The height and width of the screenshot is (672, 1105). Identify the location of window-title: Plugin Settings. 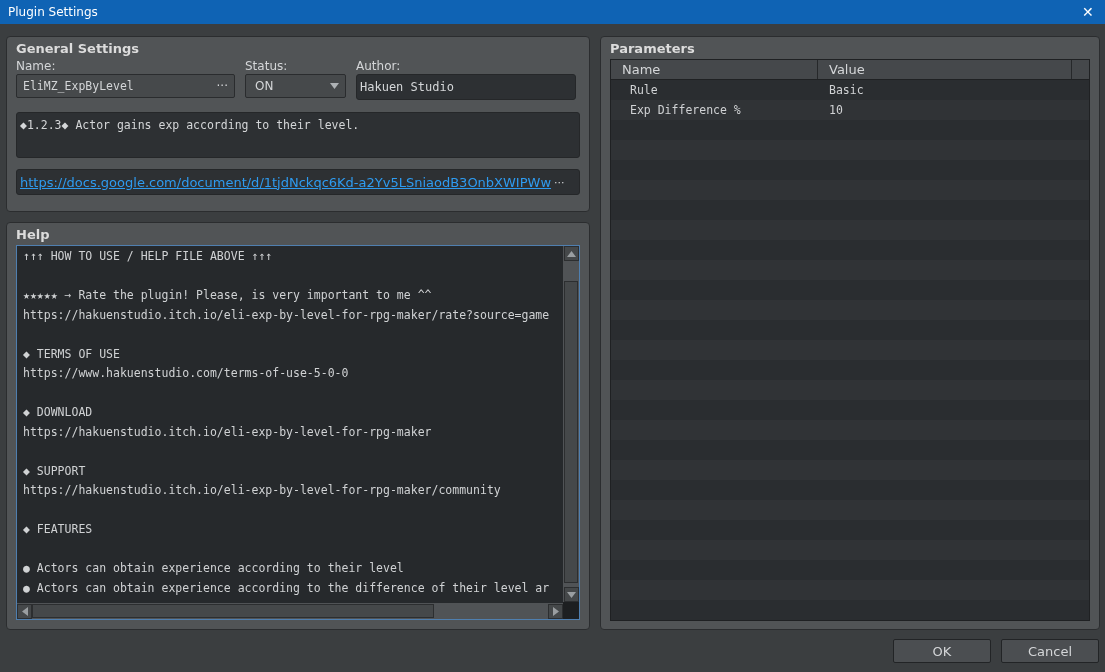
(53, 12).